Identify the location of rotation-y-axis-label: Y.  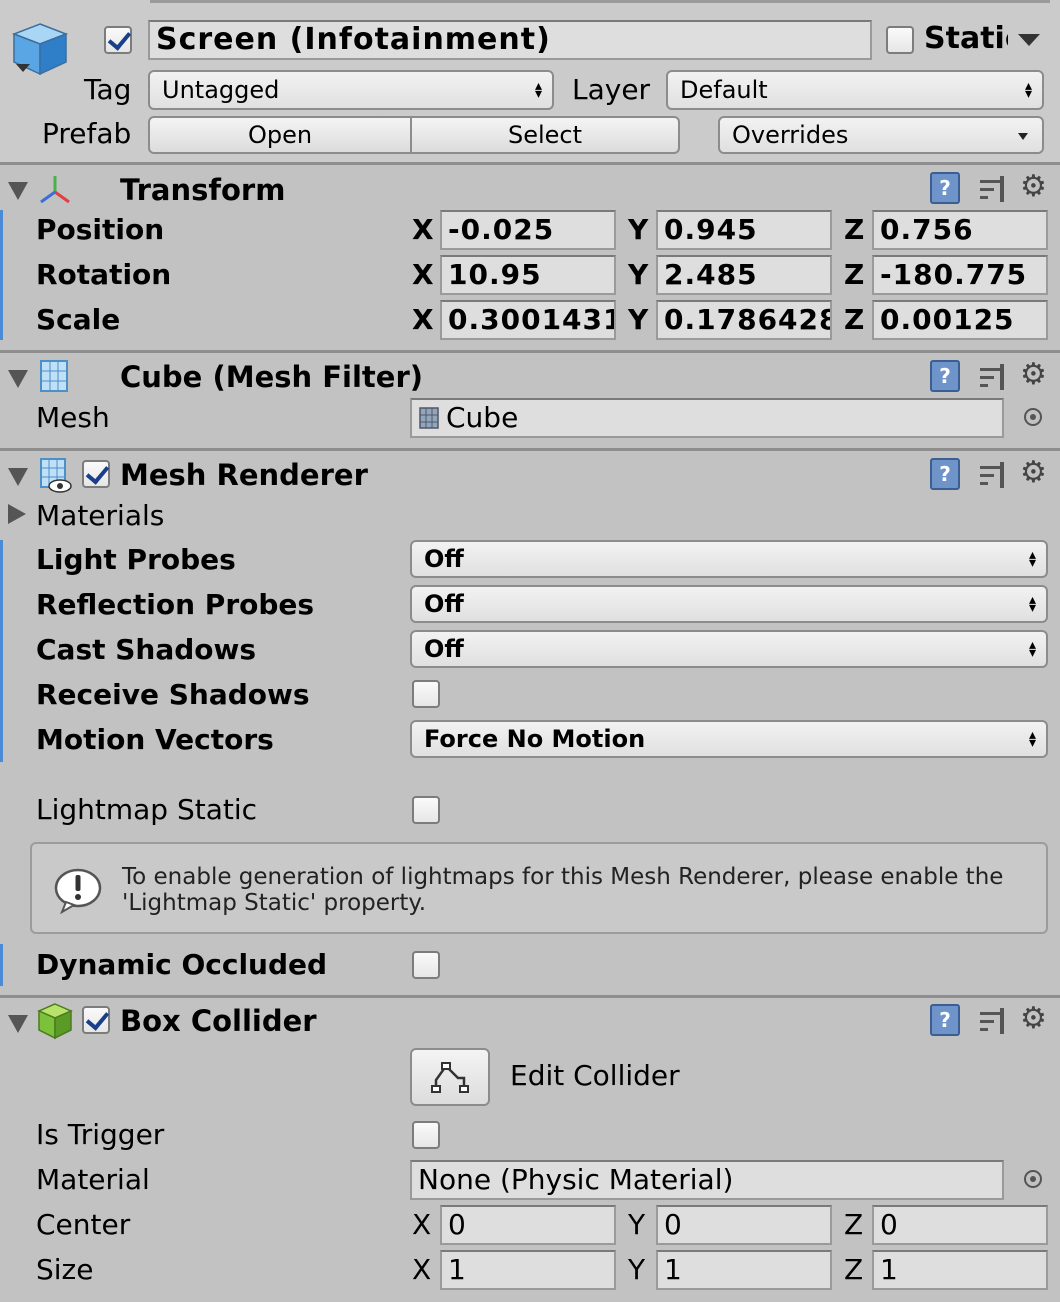
(638, 275).